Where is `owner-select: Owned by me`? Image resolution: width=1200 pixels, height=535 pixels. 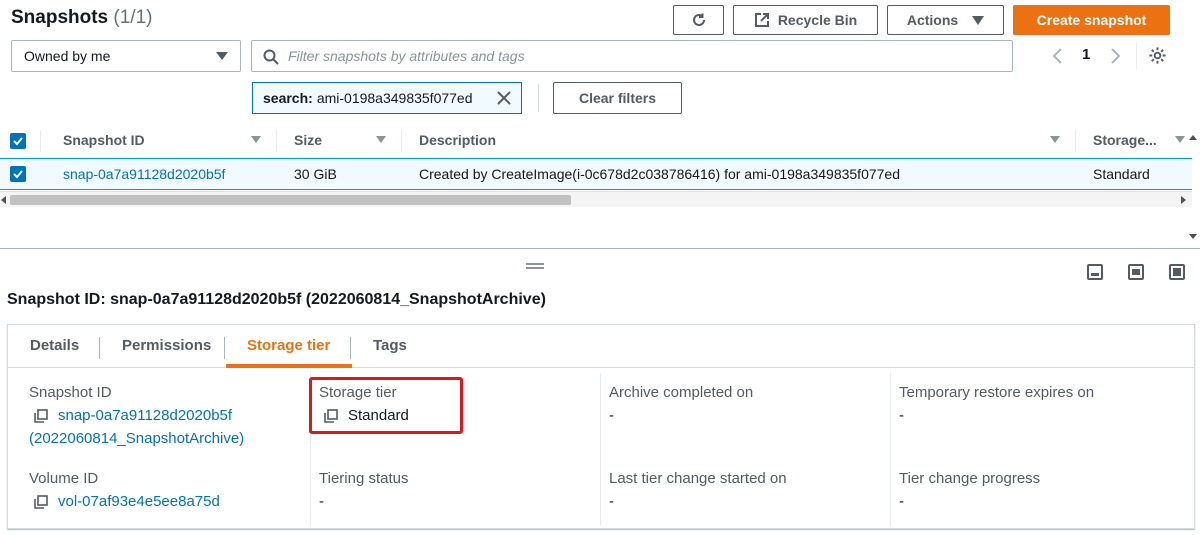
owner-select: Owned by me is located at coordinates (126, 56).